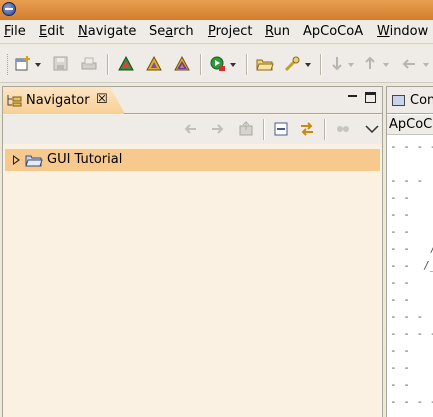 Image resolution: width=433 pixels, height=417 pixels. Describe the element at coordinates (217, 129) in the screenshot. I see `forward-arrow-icon` at that location.